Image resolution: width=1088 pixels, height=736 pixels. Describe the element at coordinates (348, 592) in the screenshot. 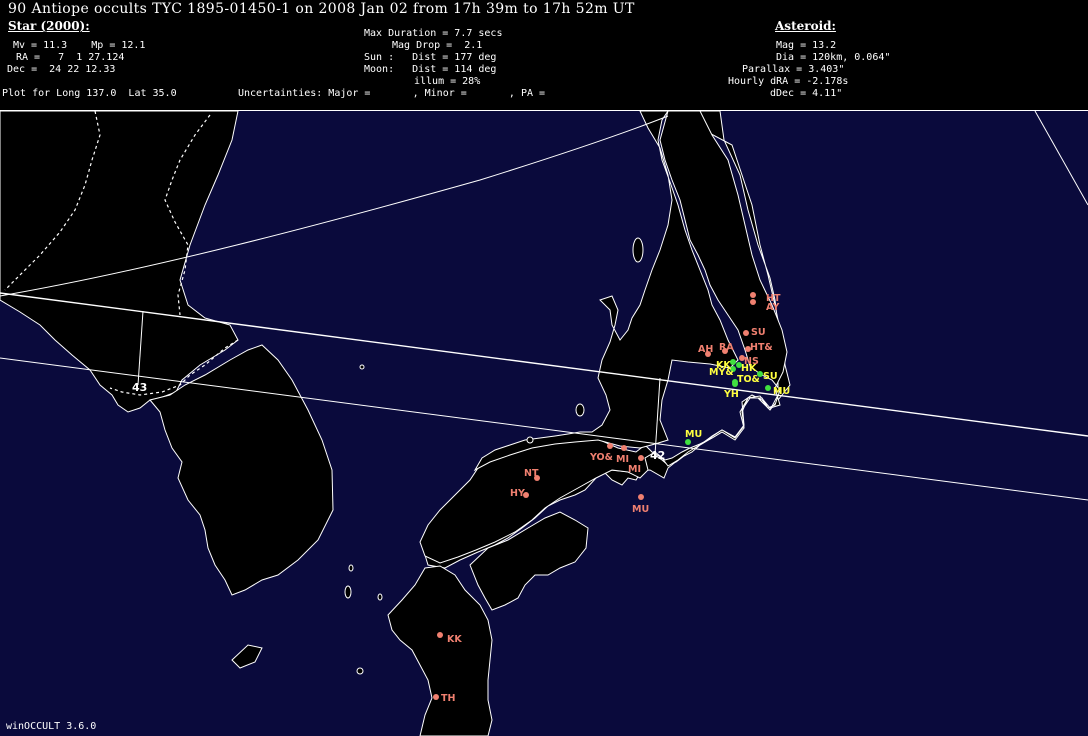

I see `tsushima-island` at that location.